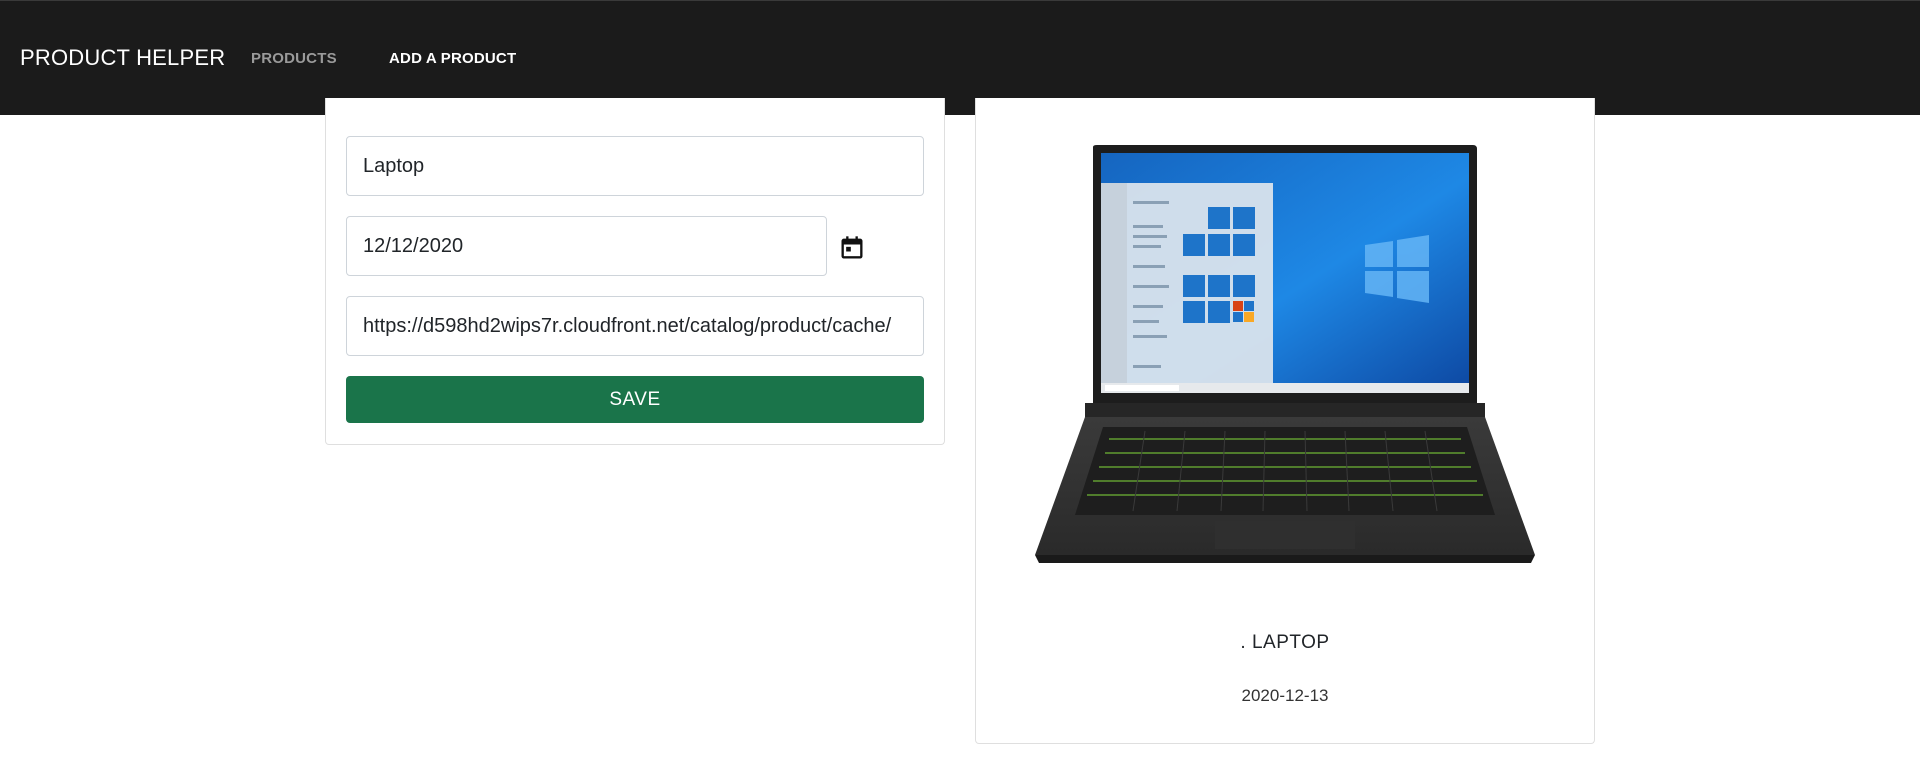 The image size is (1920, 771). What do you see at coordinates (1285, 695) in the screenshot?
I see `product-date: 2020-12-13` at bounding box center [1285, 695].